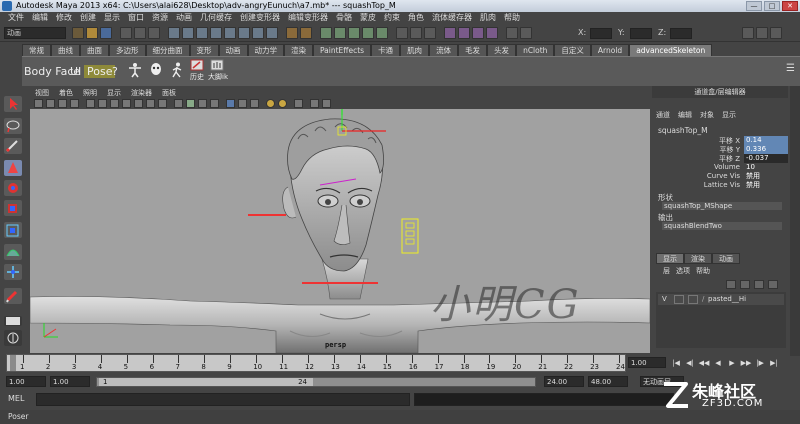 The width and height of the screenshot is (800, 424). Describe the element at coordinates (368, 33) in the screenshot. I see `snap-plane-icon` at that location.